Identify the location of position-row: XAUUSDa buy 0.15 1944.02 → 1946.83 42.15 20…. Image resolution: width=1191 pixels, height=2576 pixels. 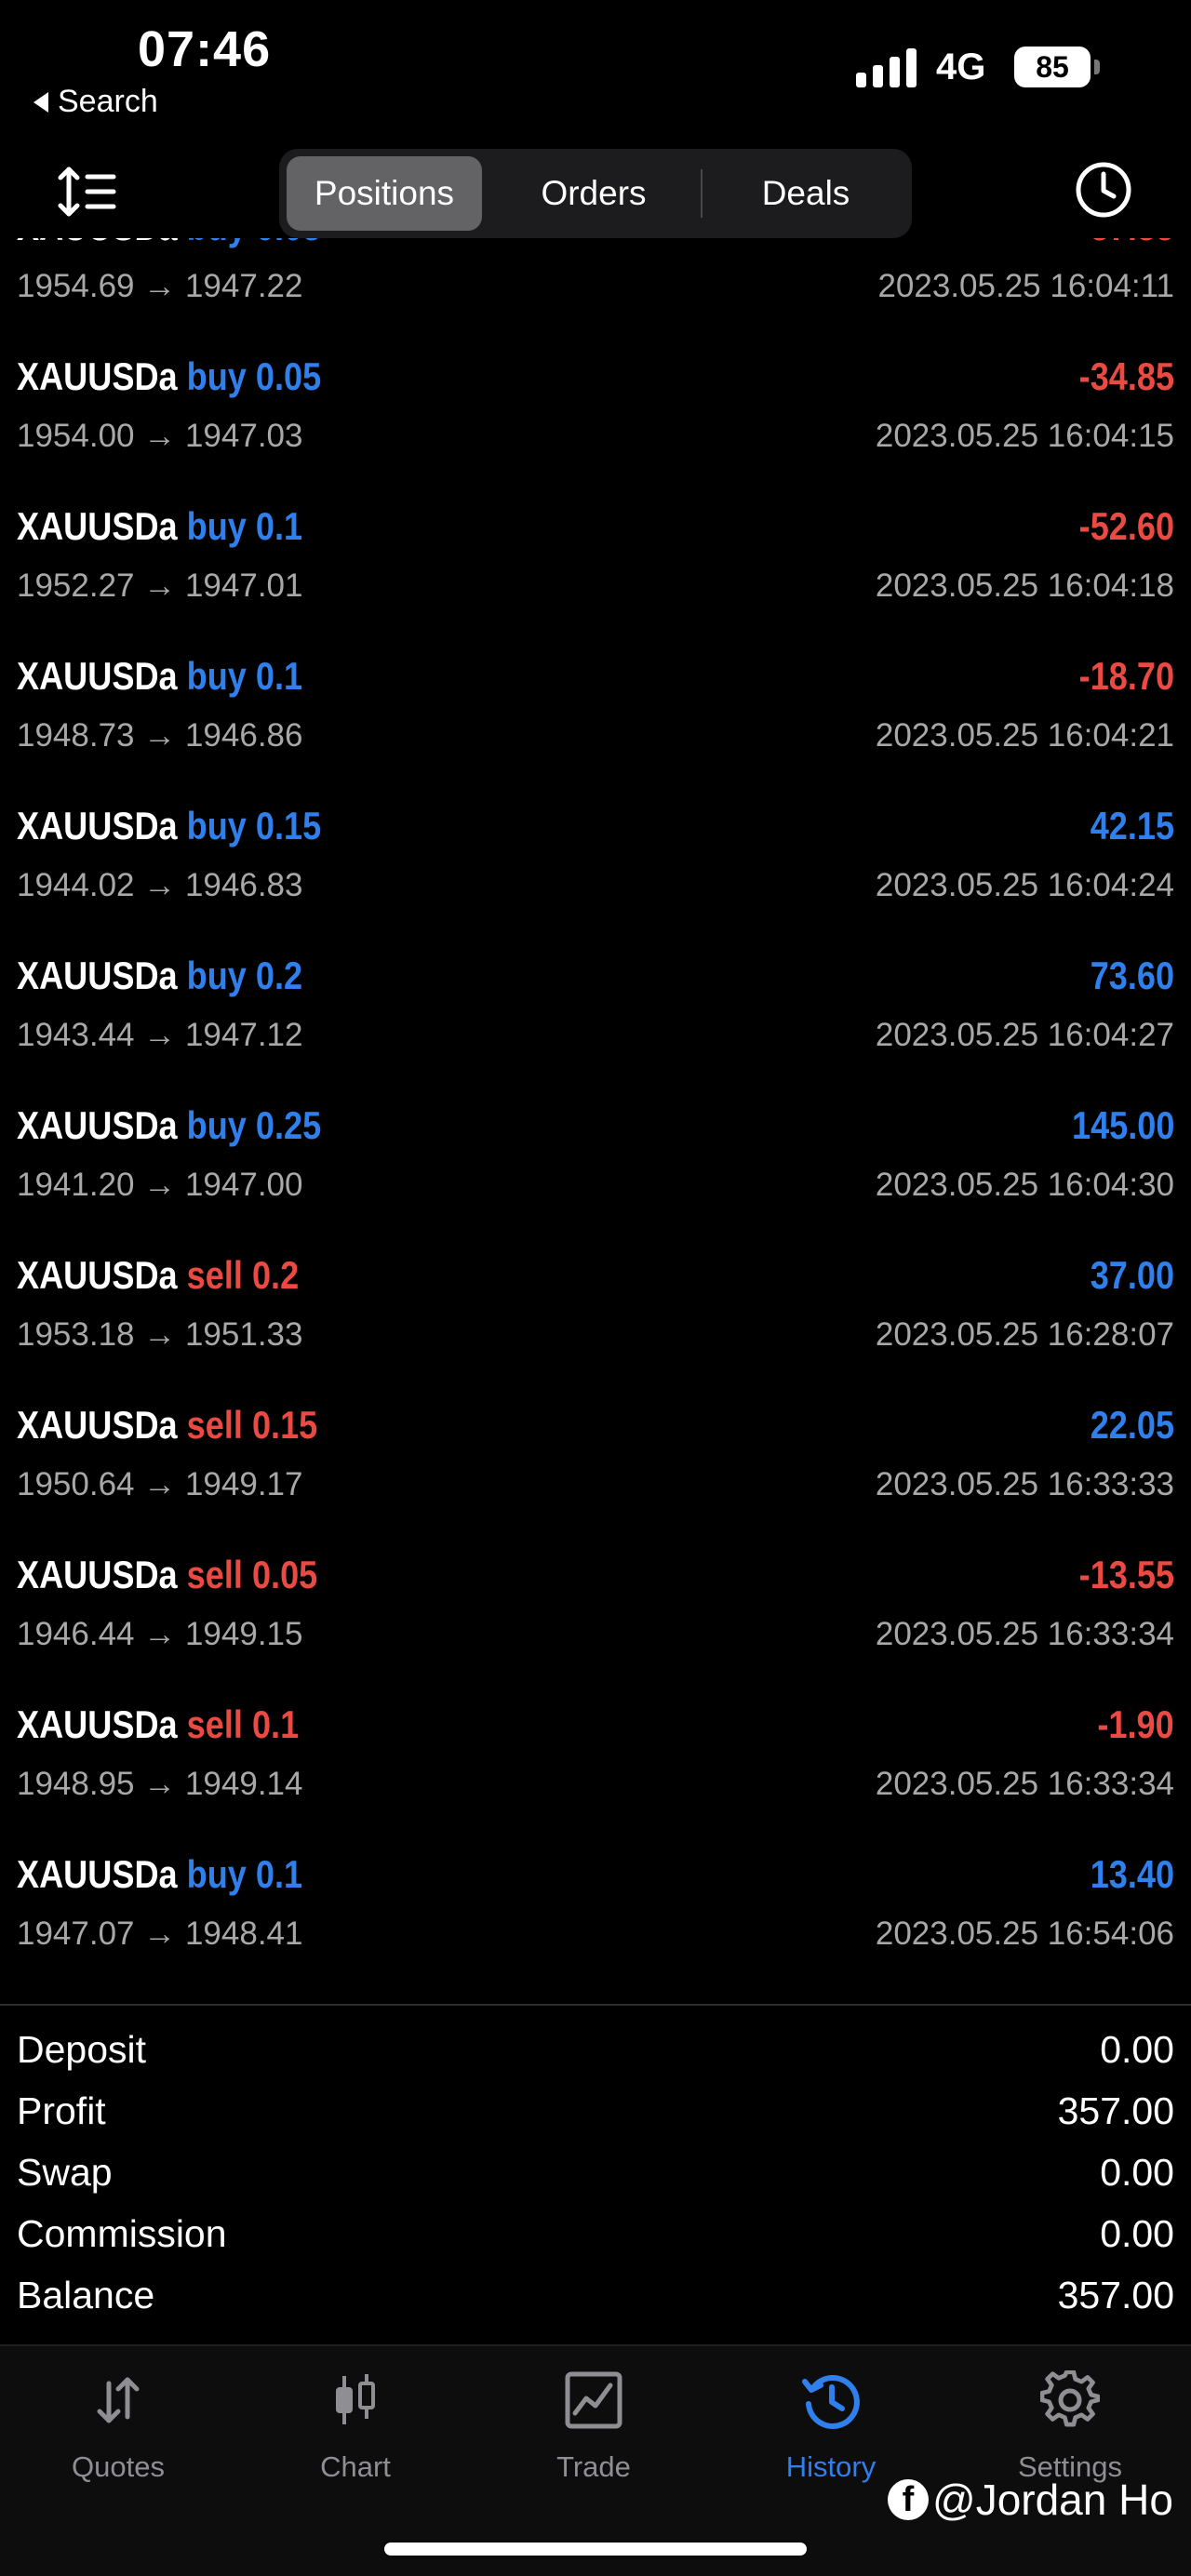
(595, 856).